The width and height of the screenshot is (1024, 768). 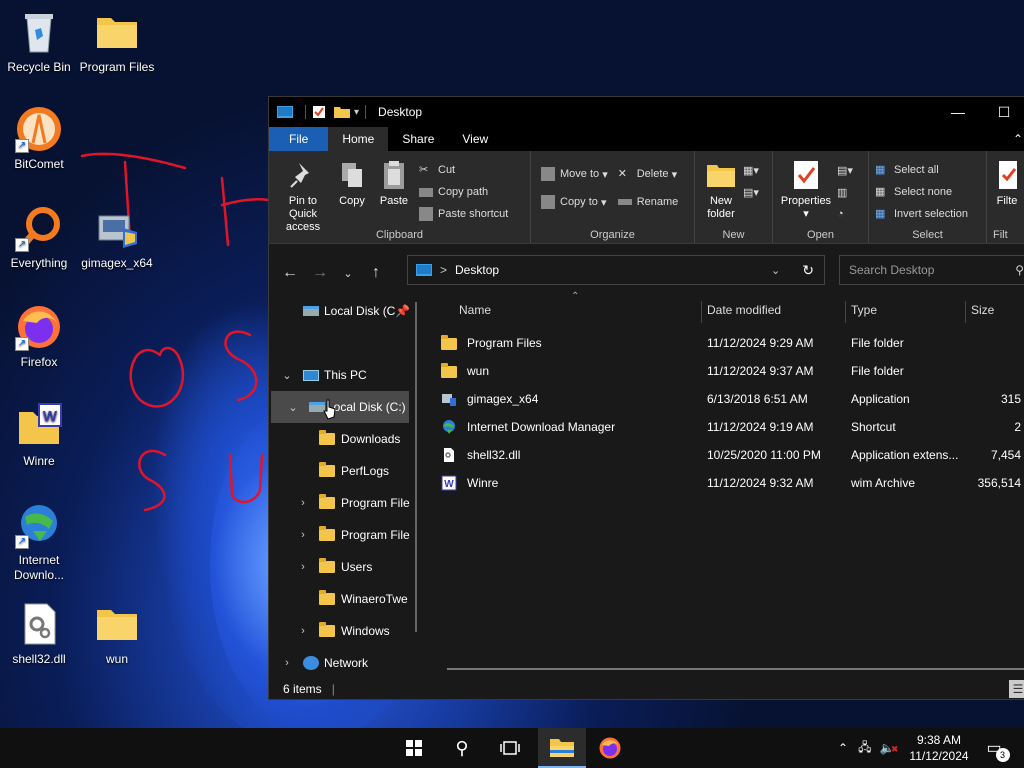 What do you see at coordinates (348, 273) in the screenshot?
I see `recent-locations-chevron-icon: ⌄` at bounding box center [348, 273].